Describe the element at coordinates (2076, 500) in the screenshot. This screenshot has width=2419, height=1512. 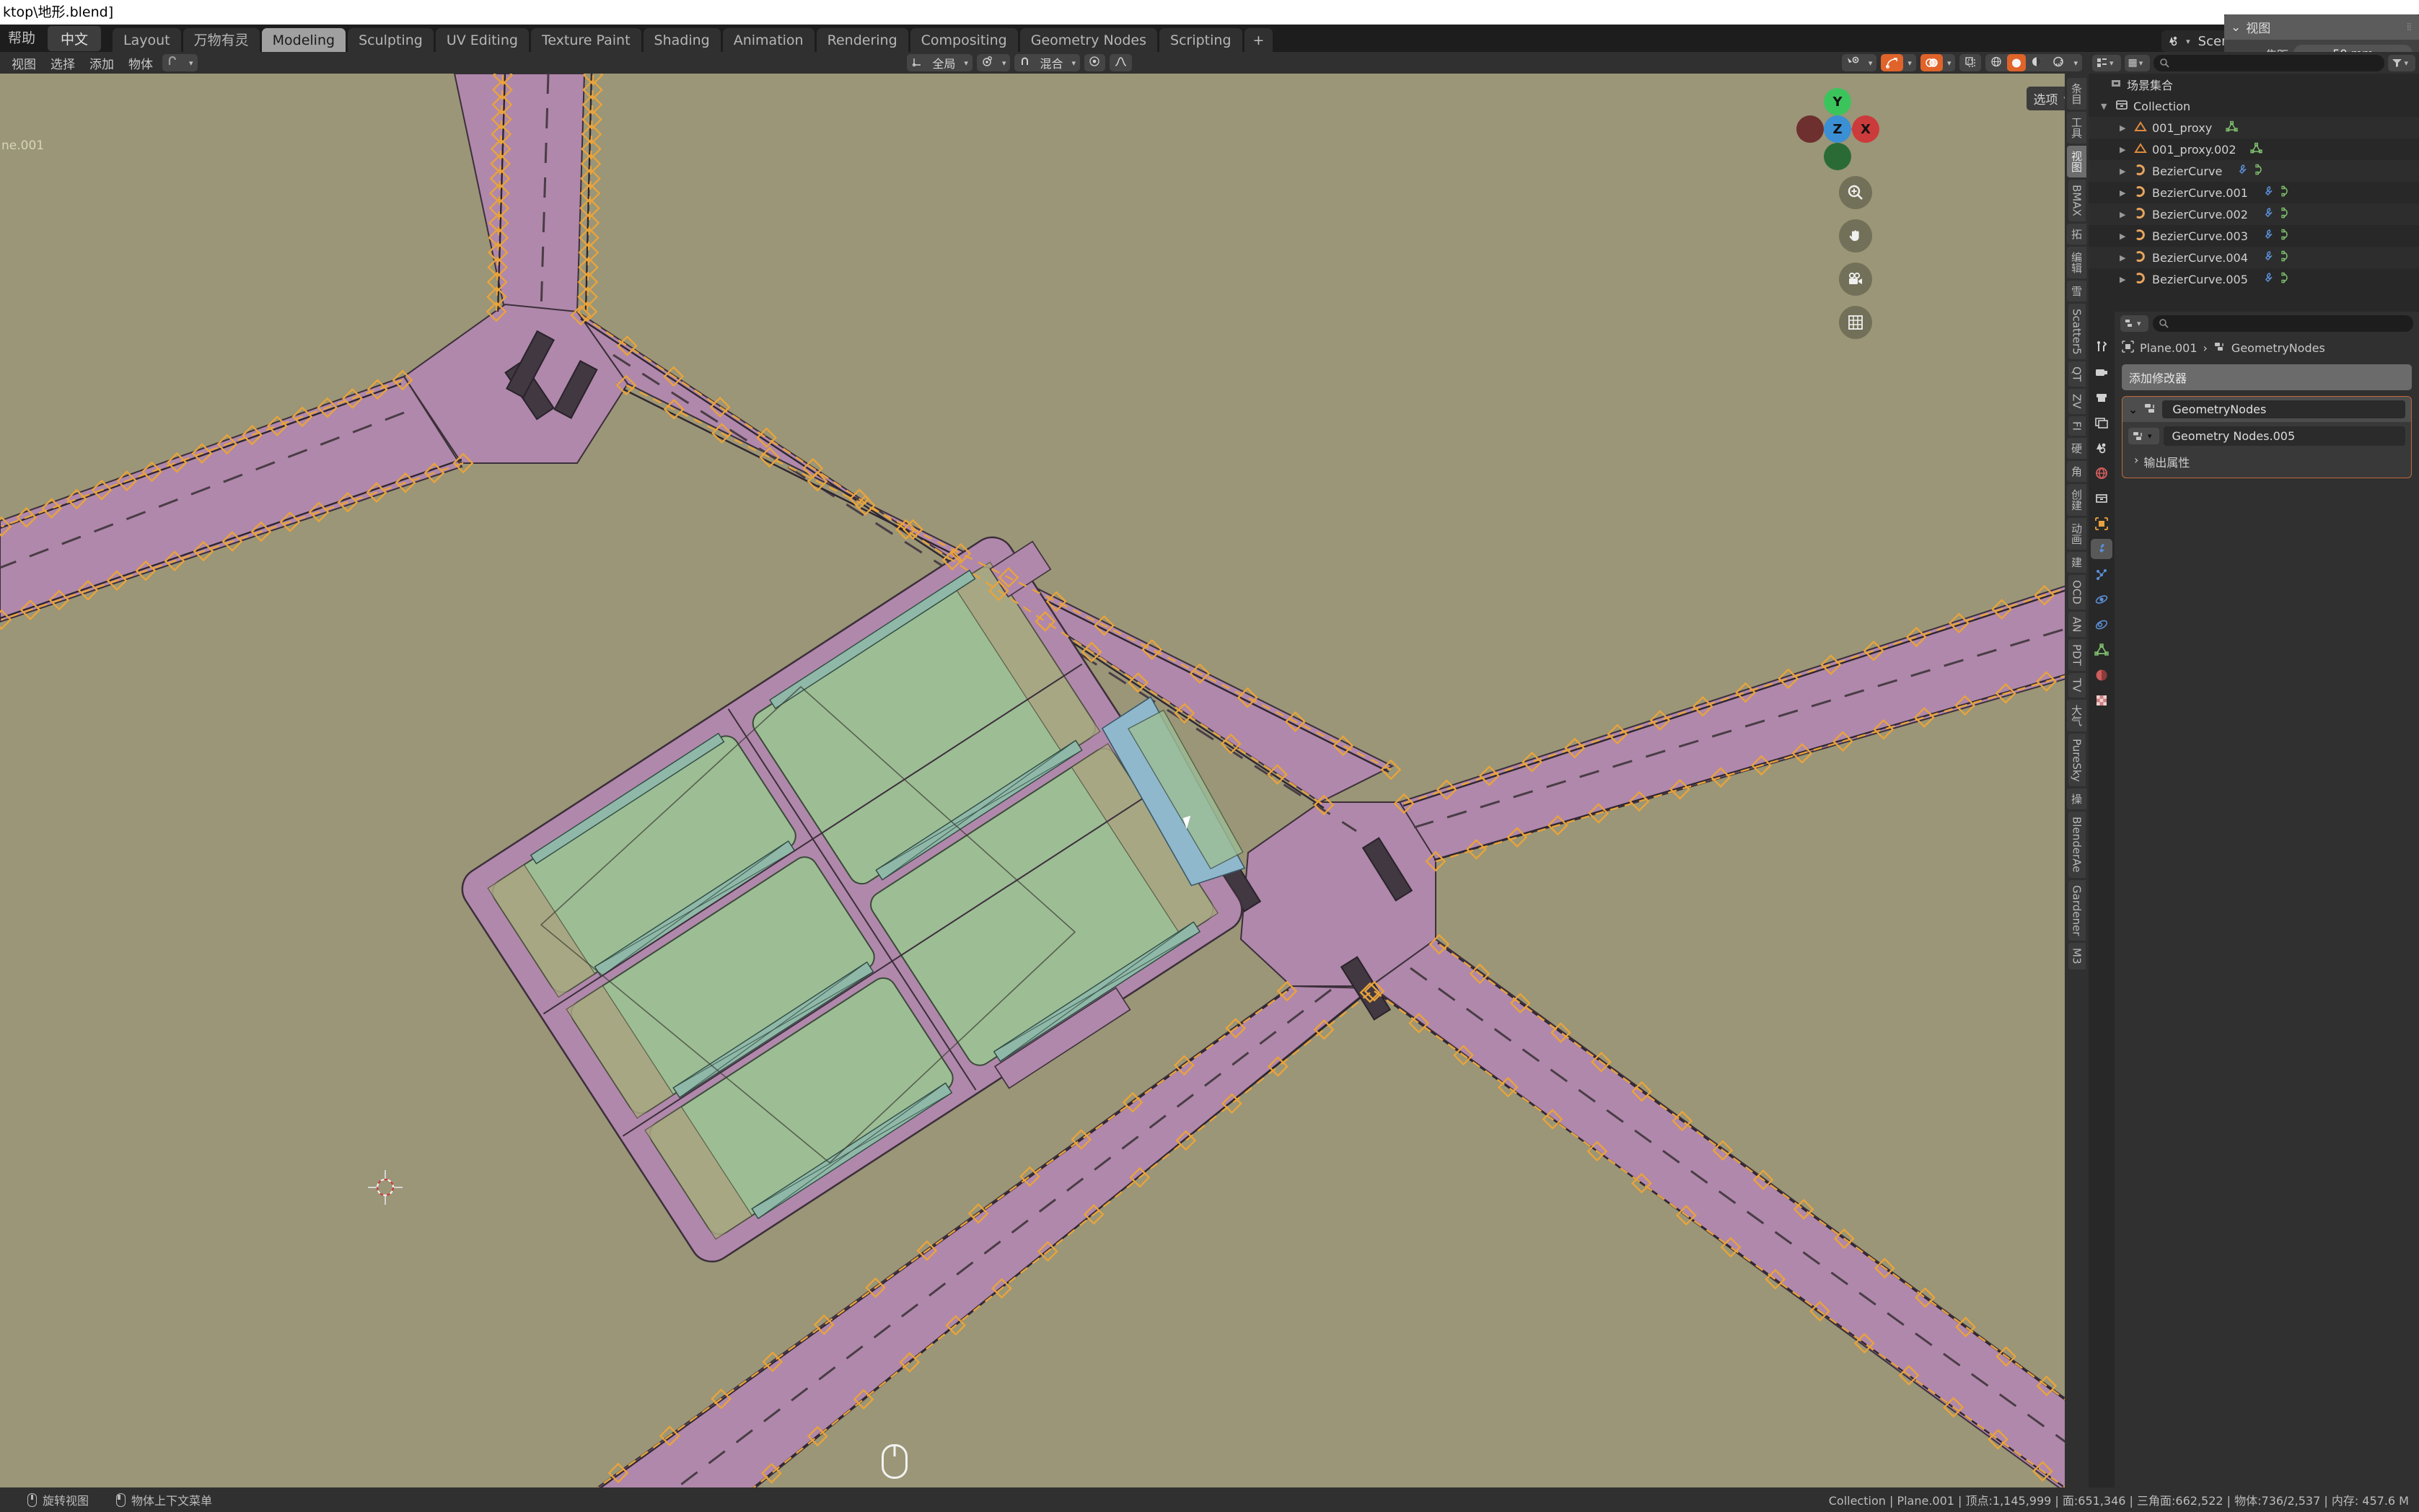
I see `sidebar-tab-创建: 创建` at that location.